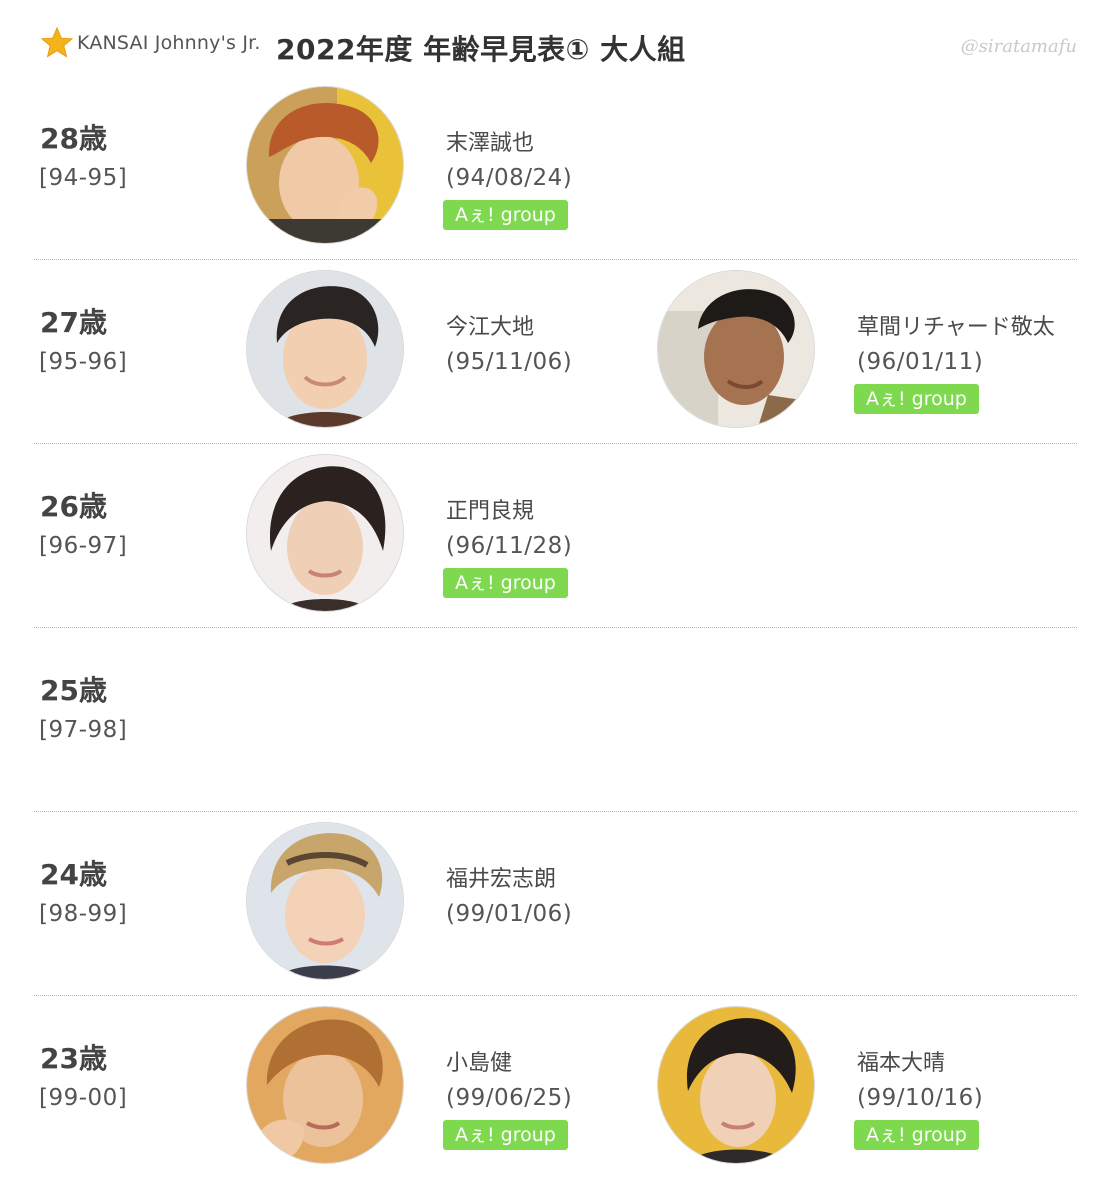 This screenshot has height=1200, width=1107. Describe the element at coordinates (83, 178) in the screenshot. I see `birth-year-range: [94-95]` at that location.